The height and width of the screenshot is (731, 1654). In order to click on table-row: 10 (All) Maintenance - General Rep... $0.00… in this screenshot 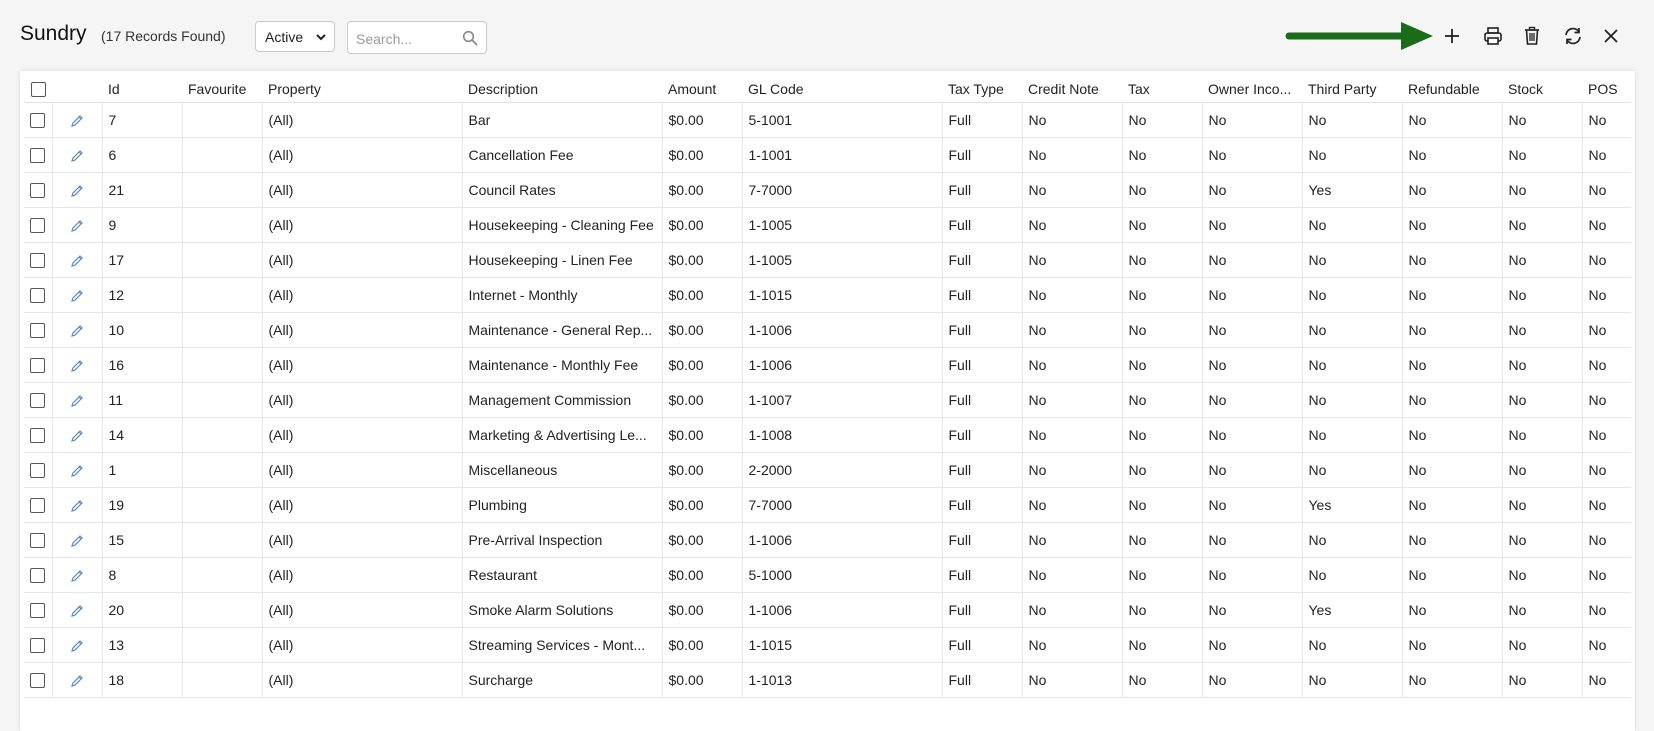, I will do `click(827, 330)`.